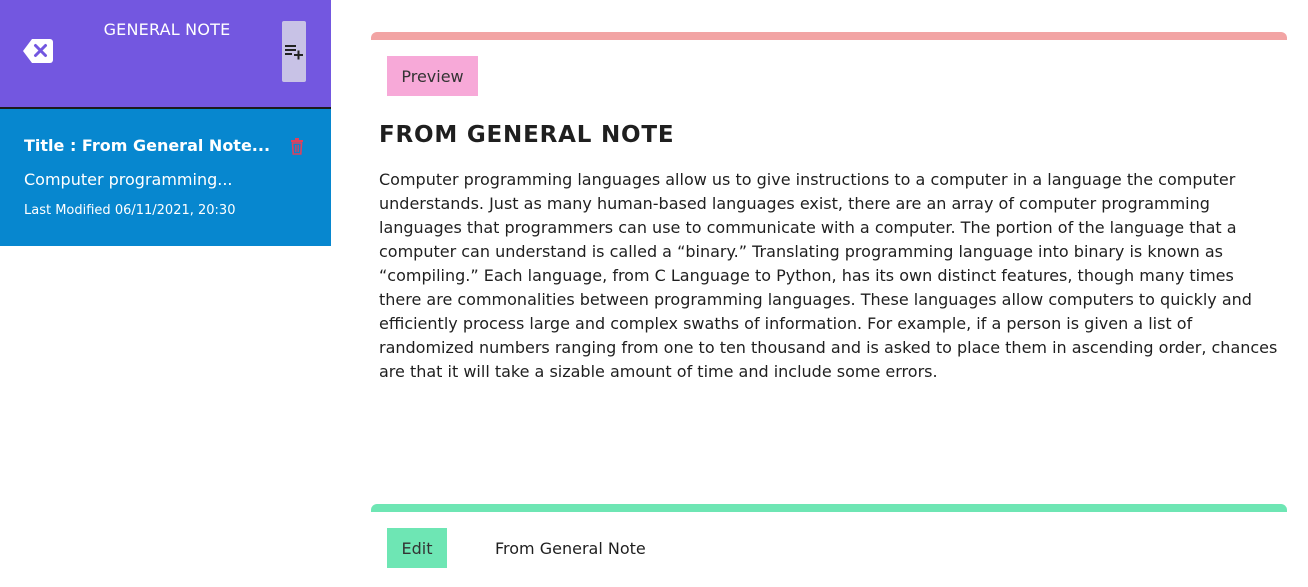 The image size is (1308, 587). I want to click on note-item-modified: Last Modified 06/11/2021, 20:30, so click(130, 210).